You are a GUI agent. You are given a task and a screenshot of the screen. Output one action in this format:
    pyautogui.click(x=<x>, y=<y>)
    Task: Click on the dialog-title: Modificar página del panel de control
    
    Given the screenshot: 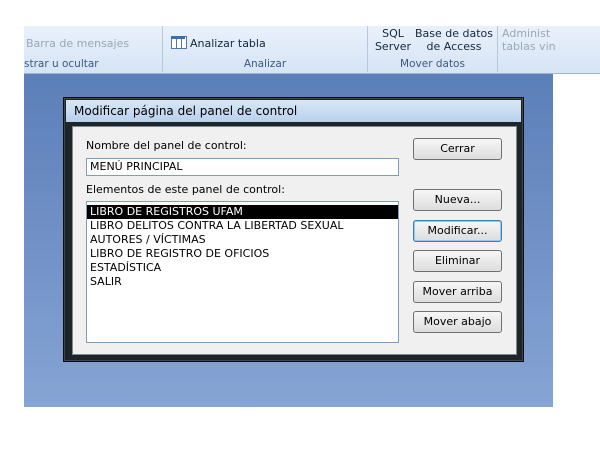 What is the action you would take?
    pyautogui.click(x=186, y=111)
    